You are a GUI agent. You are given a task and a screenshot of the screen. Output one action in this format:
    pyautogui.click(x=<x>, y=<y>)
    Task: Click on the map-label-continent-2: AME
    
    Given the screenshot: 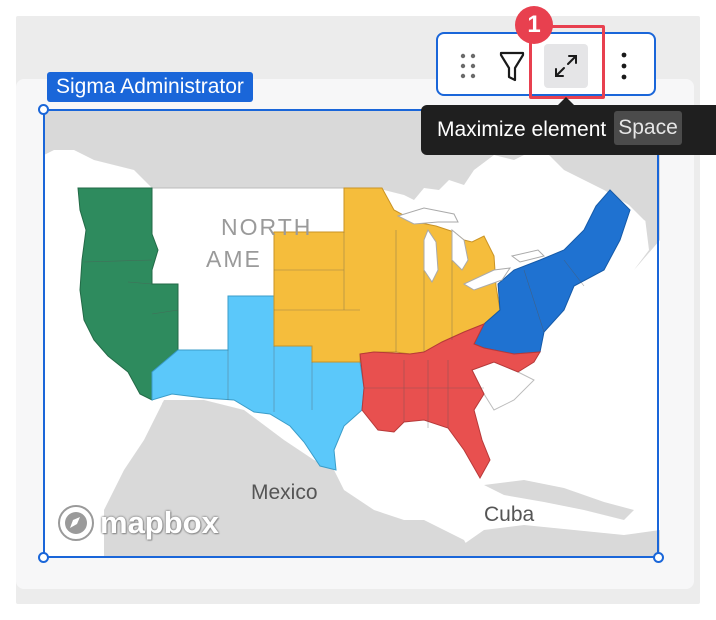 What is the action you would take?
    pyautogui.click(x=234, y=259)
    